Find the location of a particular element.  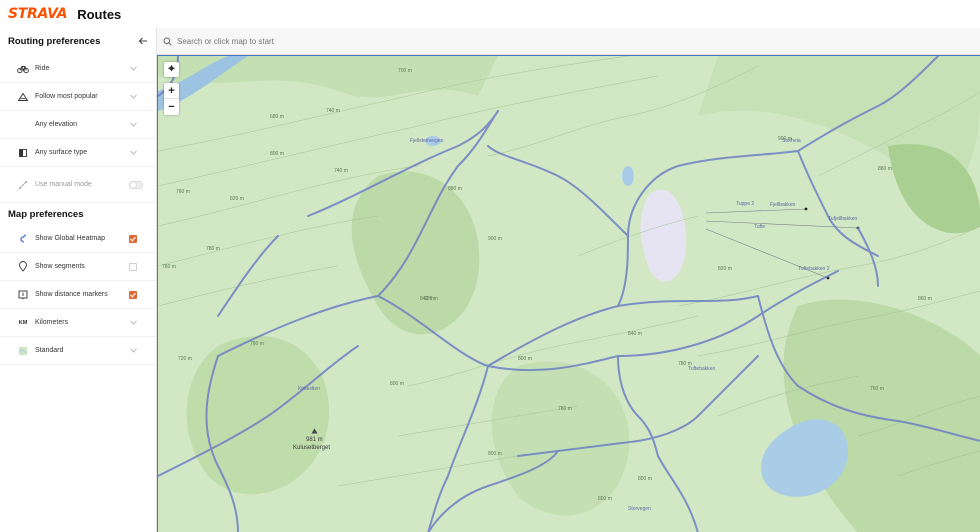

routing-item-label: Follow most popular is located at coordinates (66, 96).